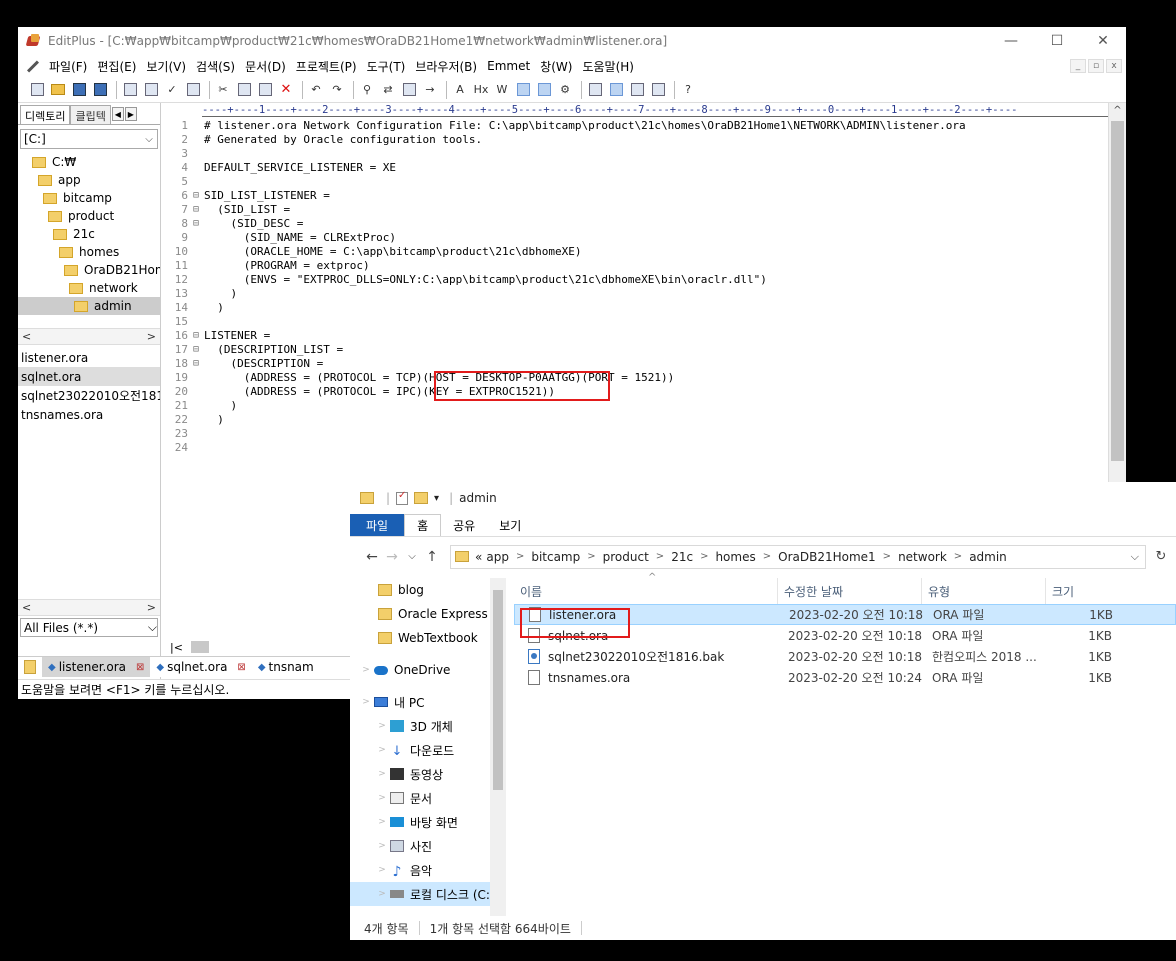  What do you see at coordinates (637, 154) in the screenshot?
I see `code-line: 3` at bounding box center [637, 154].